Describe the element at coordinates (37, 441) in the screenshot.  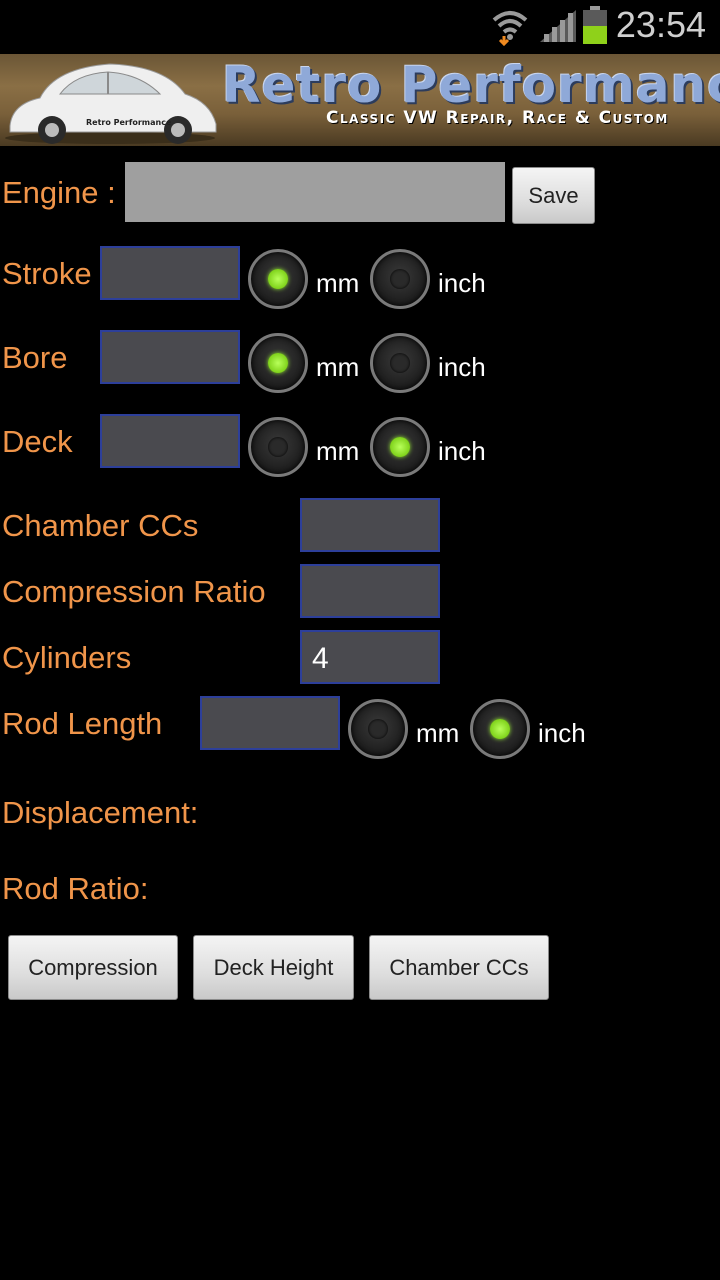
I see `deck-label: Deck` at that location.